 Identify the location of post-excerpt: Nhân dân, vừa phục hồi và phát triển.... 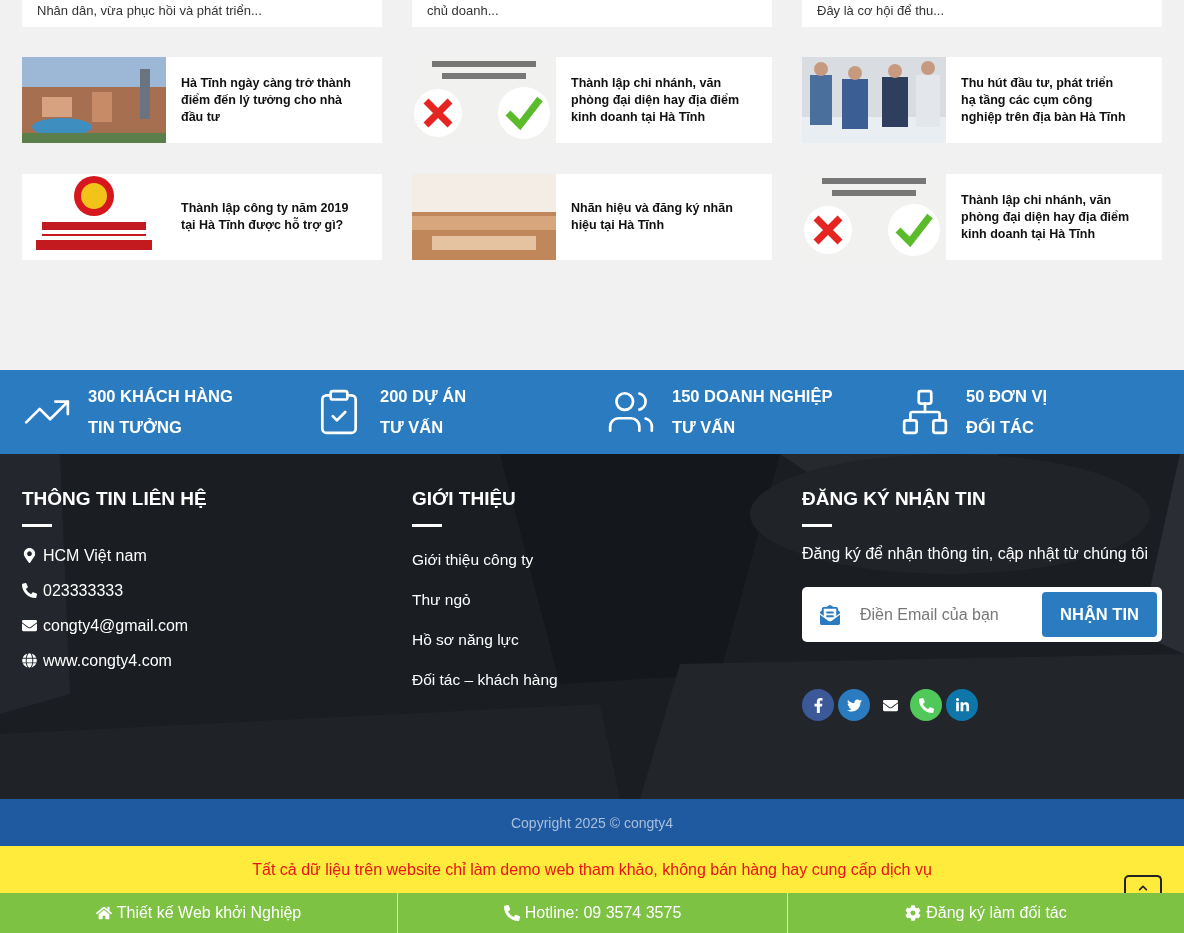
(149, 10).